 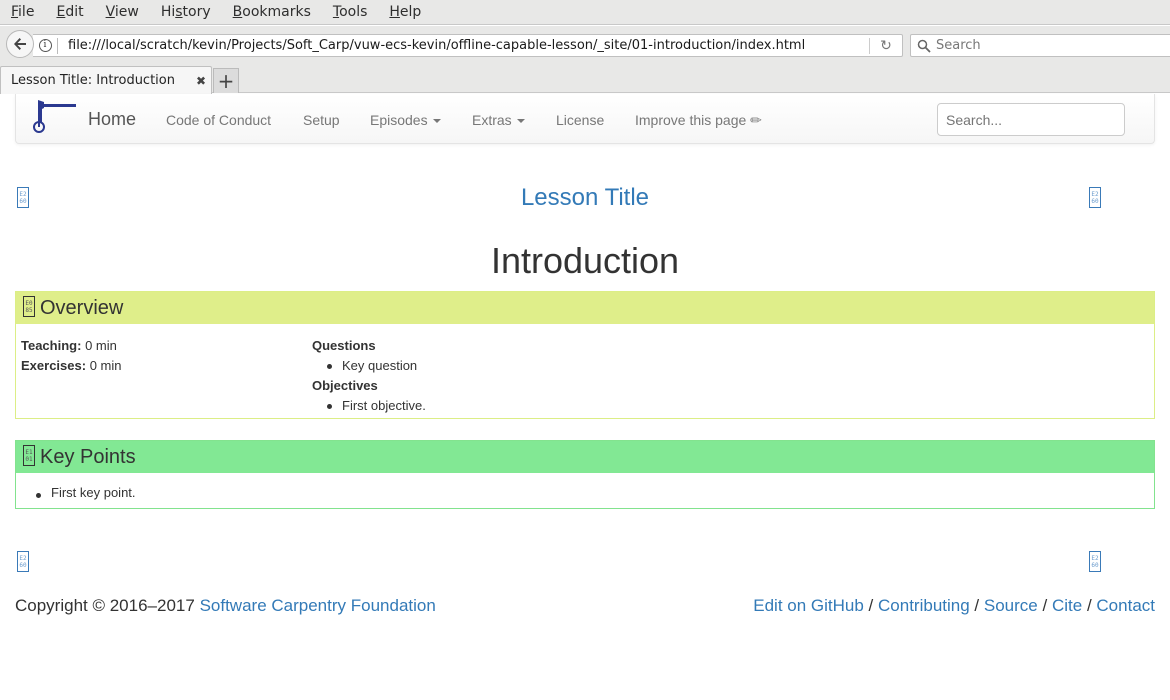 I want to click on objective-item: First objective., so click(x=376, y=406).